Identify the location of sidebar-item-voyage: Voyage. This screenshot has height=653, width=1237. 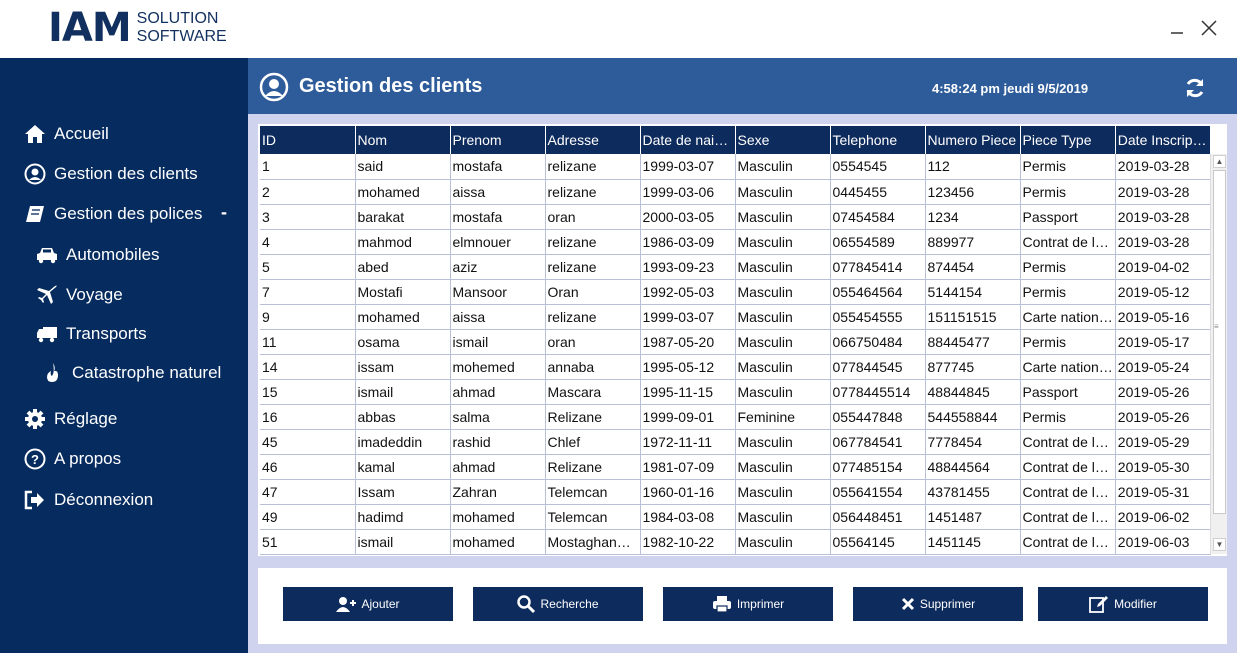
(79, 295).